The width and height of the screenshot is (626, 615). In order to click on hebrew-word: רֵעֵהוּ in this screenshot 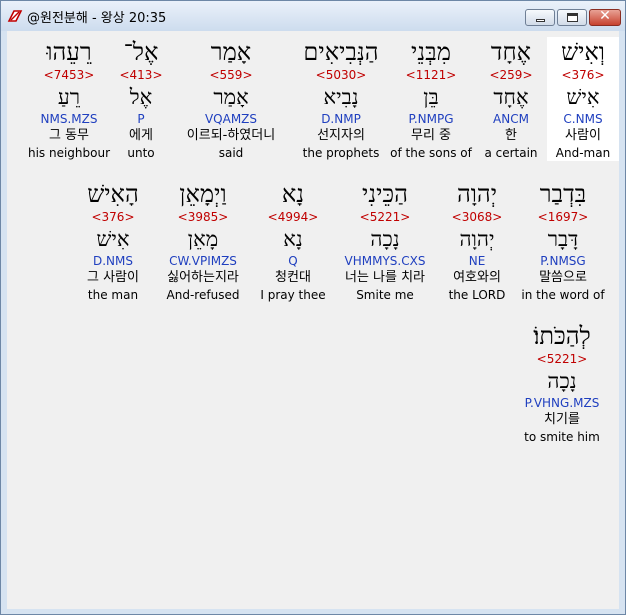, I will do `click(69, 52)`.